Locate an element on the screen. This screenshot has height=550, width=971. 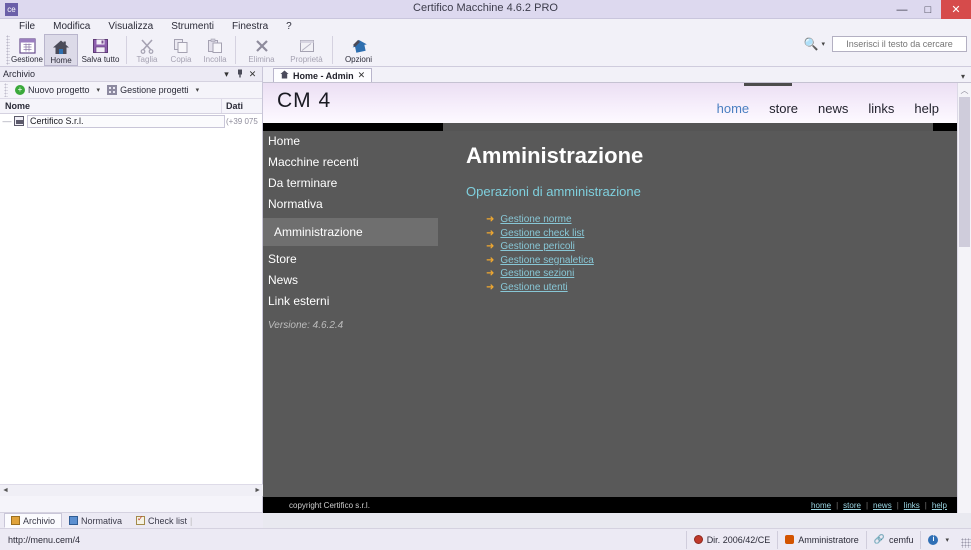
toolbar-button-incolla: Incolla is located at coordinates (215, 50).